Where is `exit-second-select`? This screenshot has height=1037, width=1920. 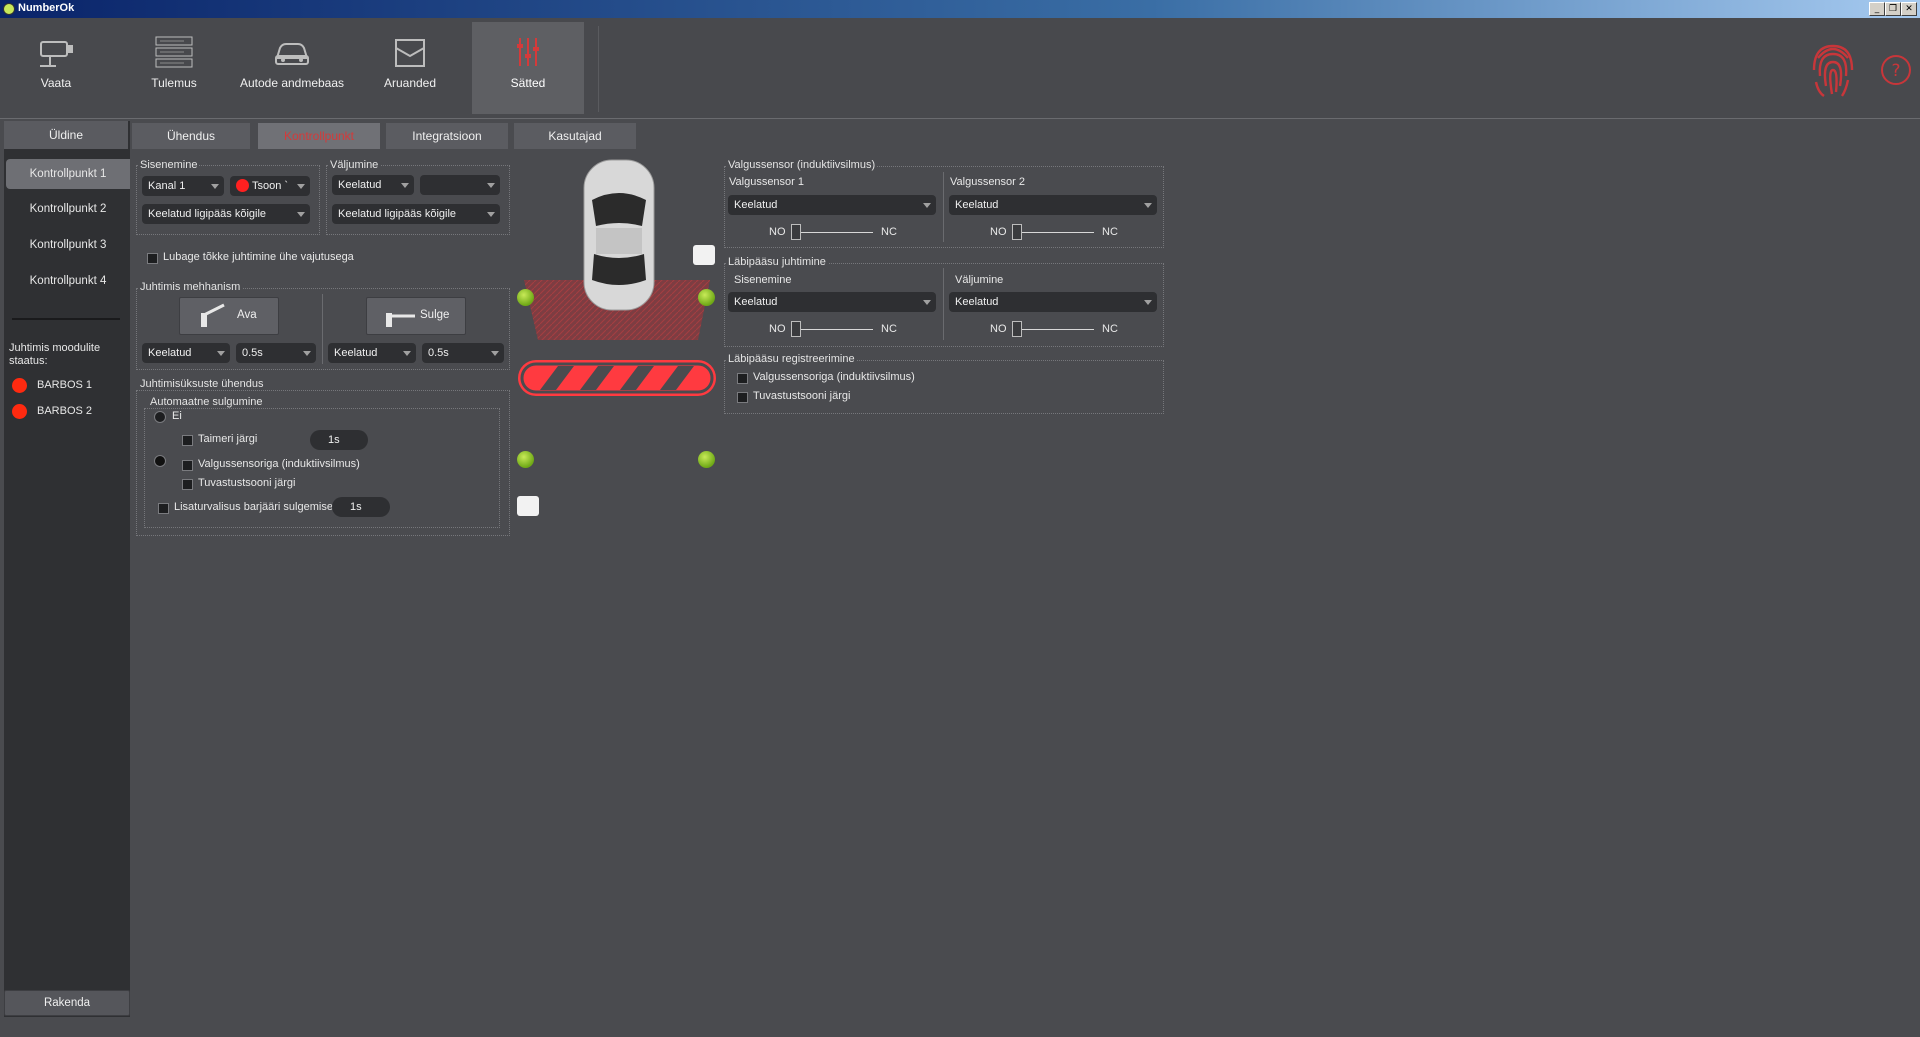
exit-second-select is located at coordinates (460, 185).